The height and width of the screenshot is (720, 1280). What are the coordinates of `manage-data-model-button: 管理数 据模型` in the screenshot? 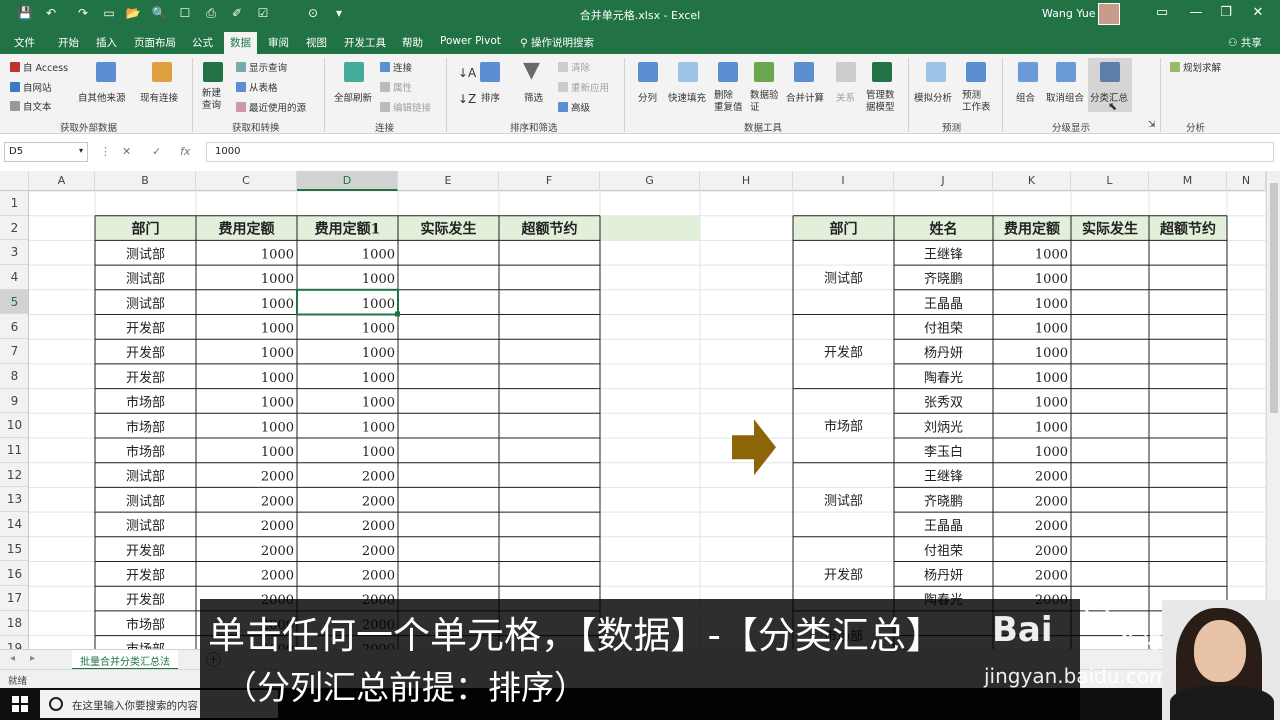 It's located at (880, 102).